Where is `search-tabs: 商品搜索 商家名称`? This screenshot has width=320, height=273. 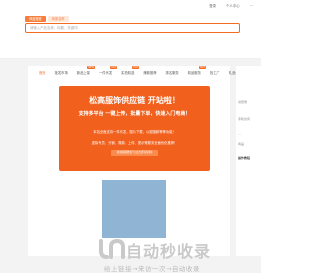 search-tabs: 商品搜索 商家名称 is located at coordinates (47, 19).